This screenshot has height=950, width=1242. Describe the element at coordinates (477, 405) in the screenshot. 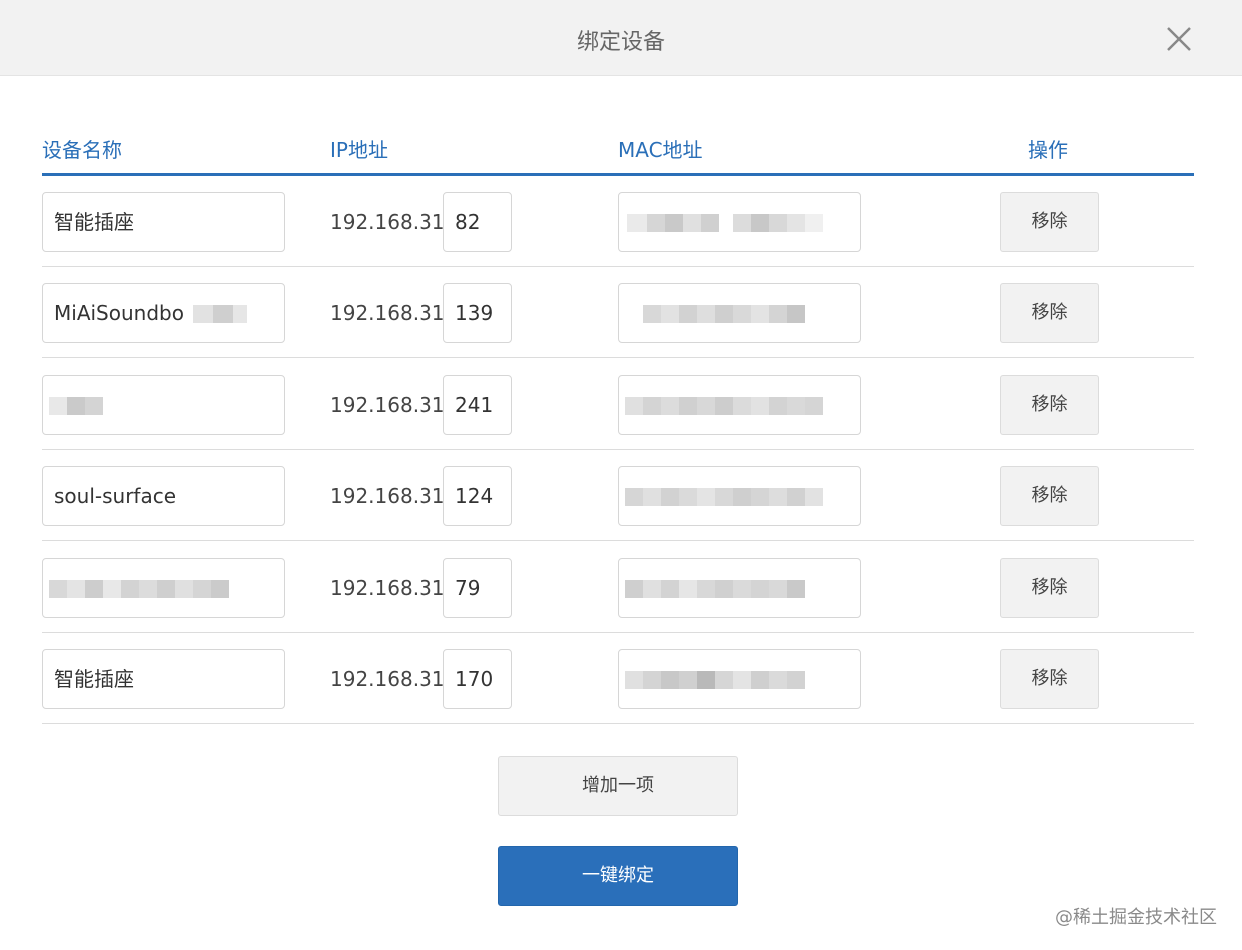

I see `ip-last-octet-input: 241` at that location.